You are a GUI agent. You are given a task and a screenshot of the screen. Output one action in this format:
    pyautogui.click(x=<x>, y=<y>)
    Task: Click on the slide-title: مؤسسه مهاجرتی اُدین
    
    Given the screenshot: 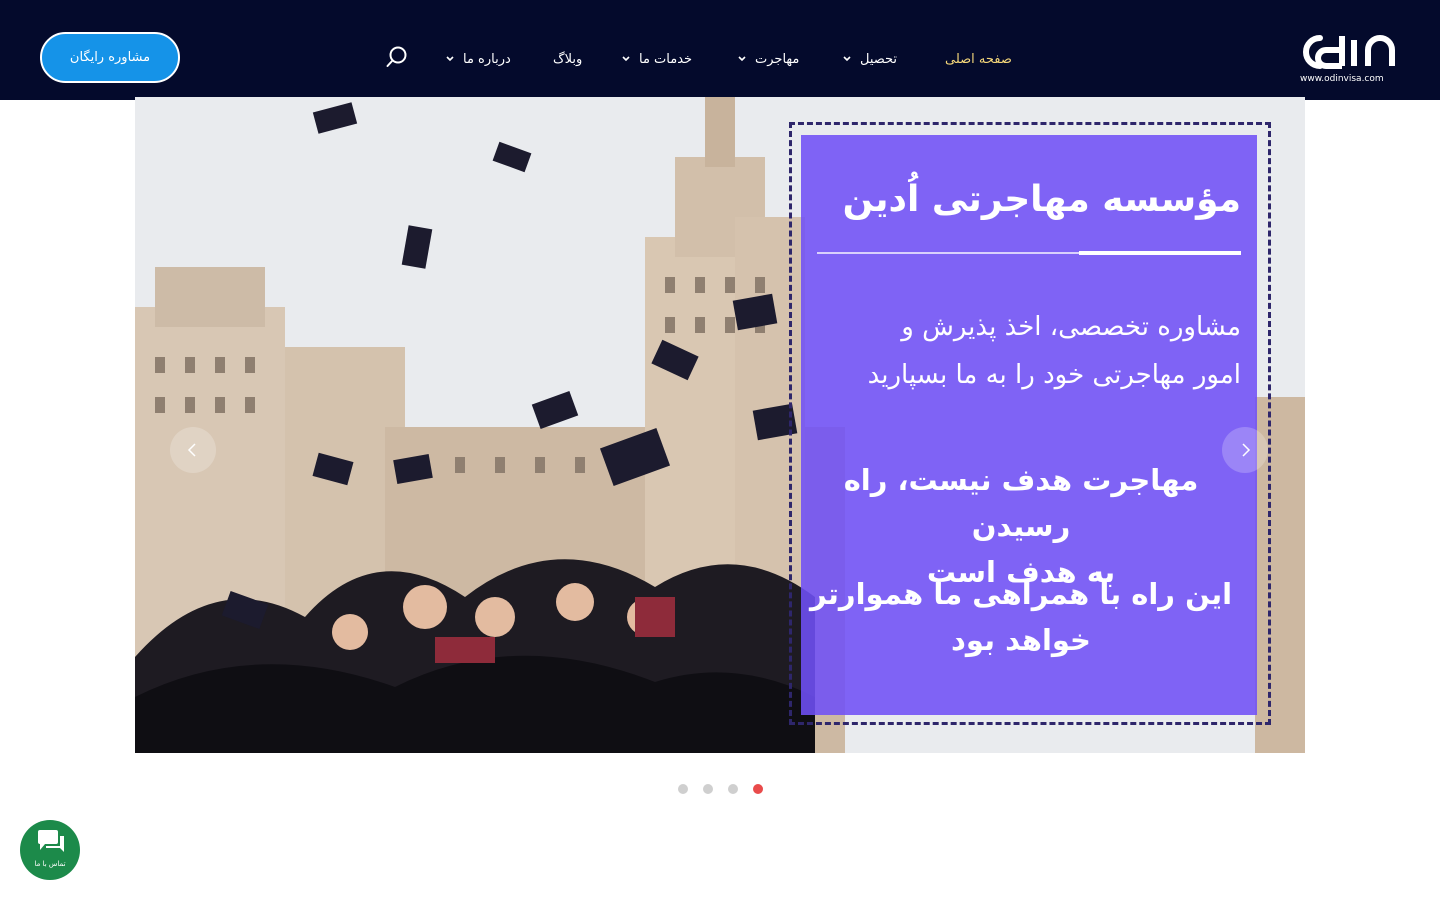 What is the action you would take?
    pyautogui.click(x=1041, y=199)
    